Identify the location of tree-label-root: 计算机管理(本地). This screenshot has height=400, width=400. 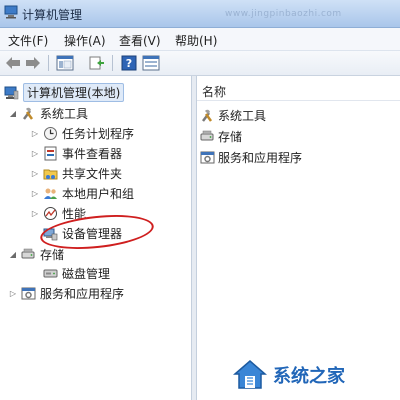
(74, 92).